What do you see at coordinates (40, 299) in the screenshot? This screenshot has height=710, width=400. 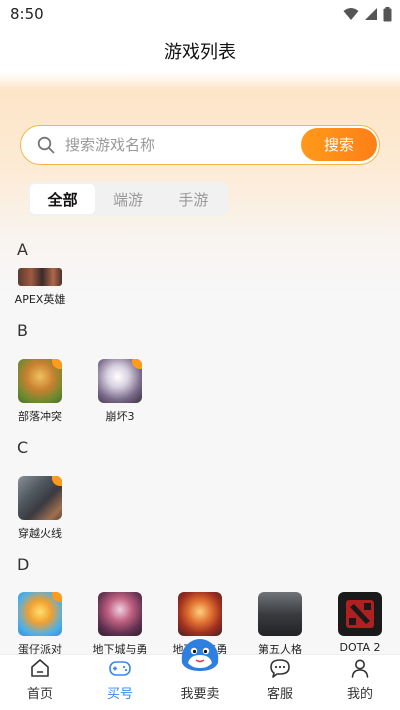 I see `game-name: APEX英雄` at bounding box center [40, 299].